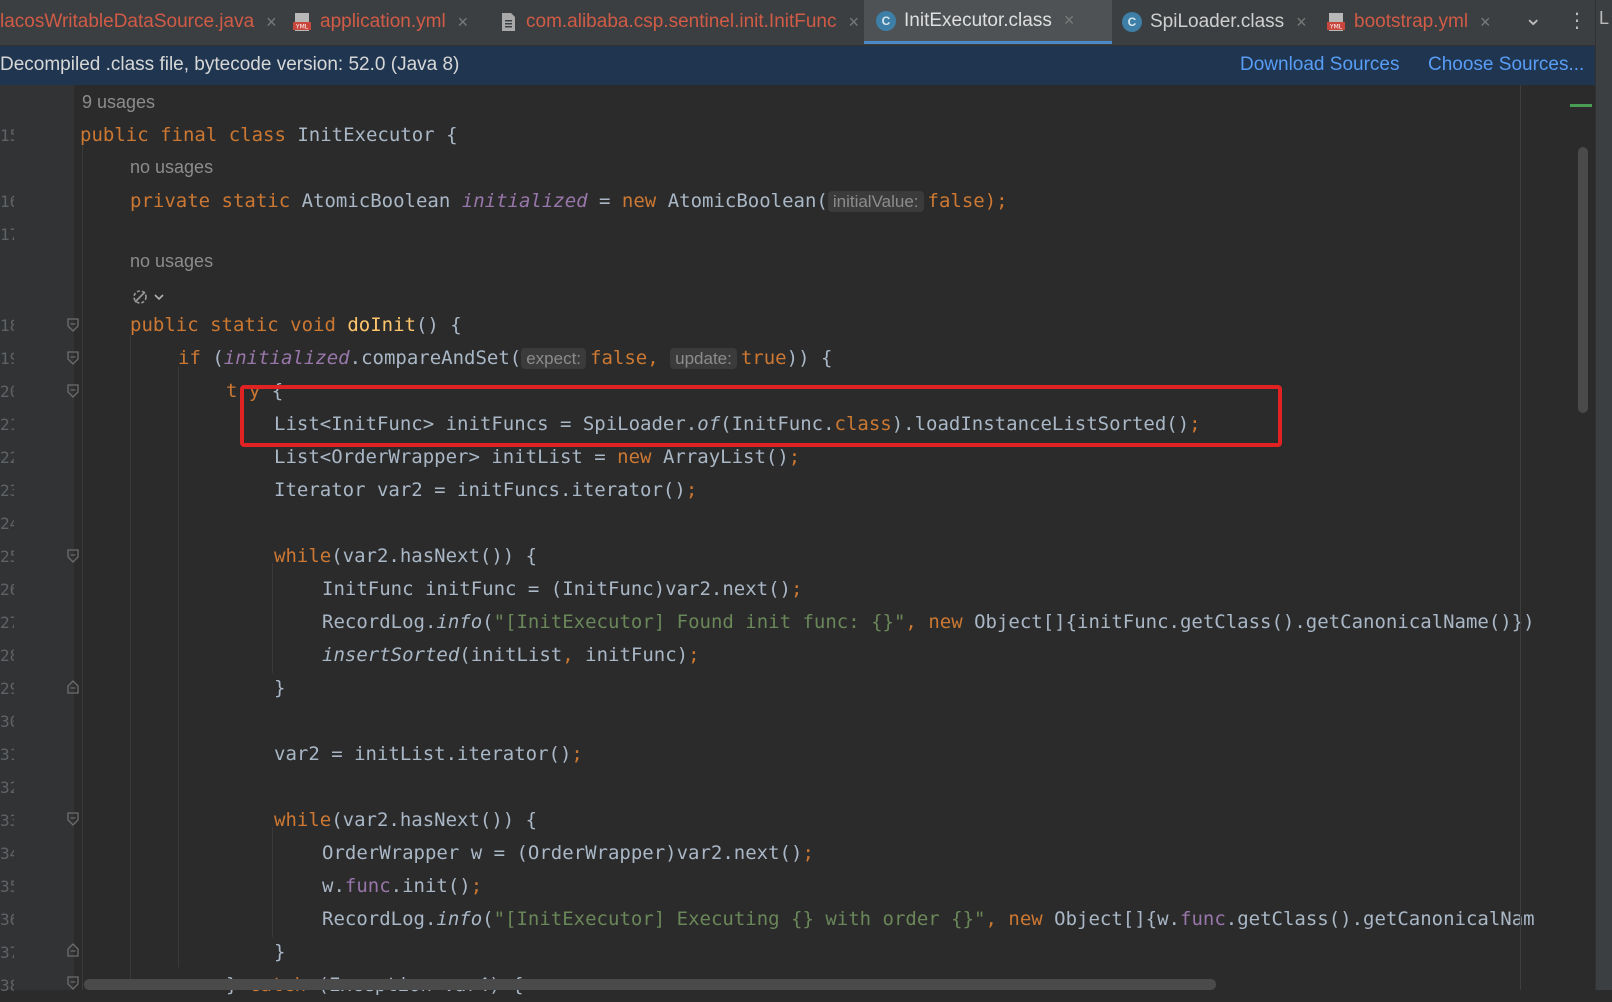 This screenshot has width=1612, height=1002. What do you see at coordinates (650, 984) in the screenshot?
I see `horizontal-scrollbar` at bounding box center [650, 984].